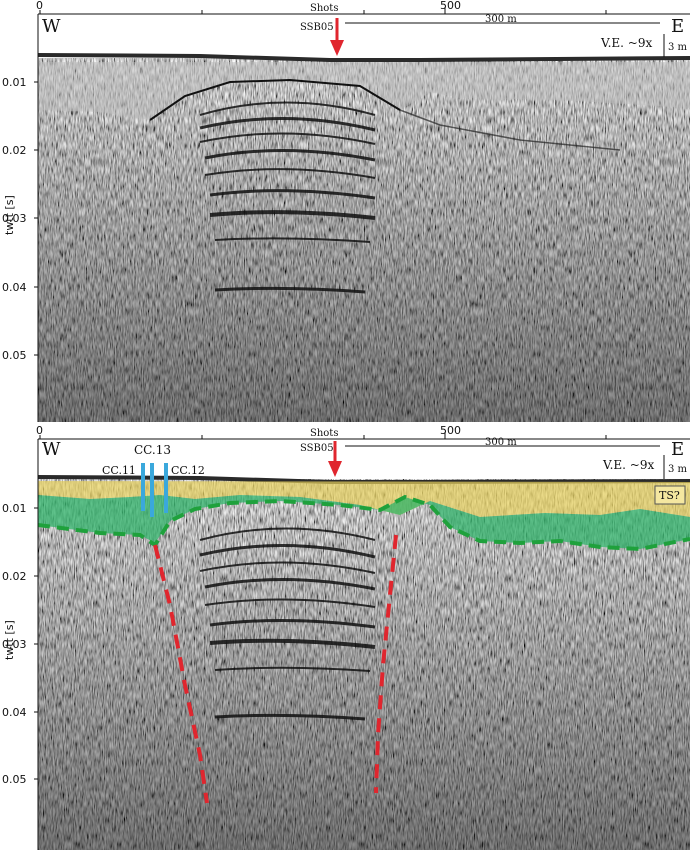 This screenshot has width=690, height=850. What do you see at coordinates (14, 712) in the screenshot?
I see `y-tick-004-bottom: 0.04` at bounding box center [14, 712].